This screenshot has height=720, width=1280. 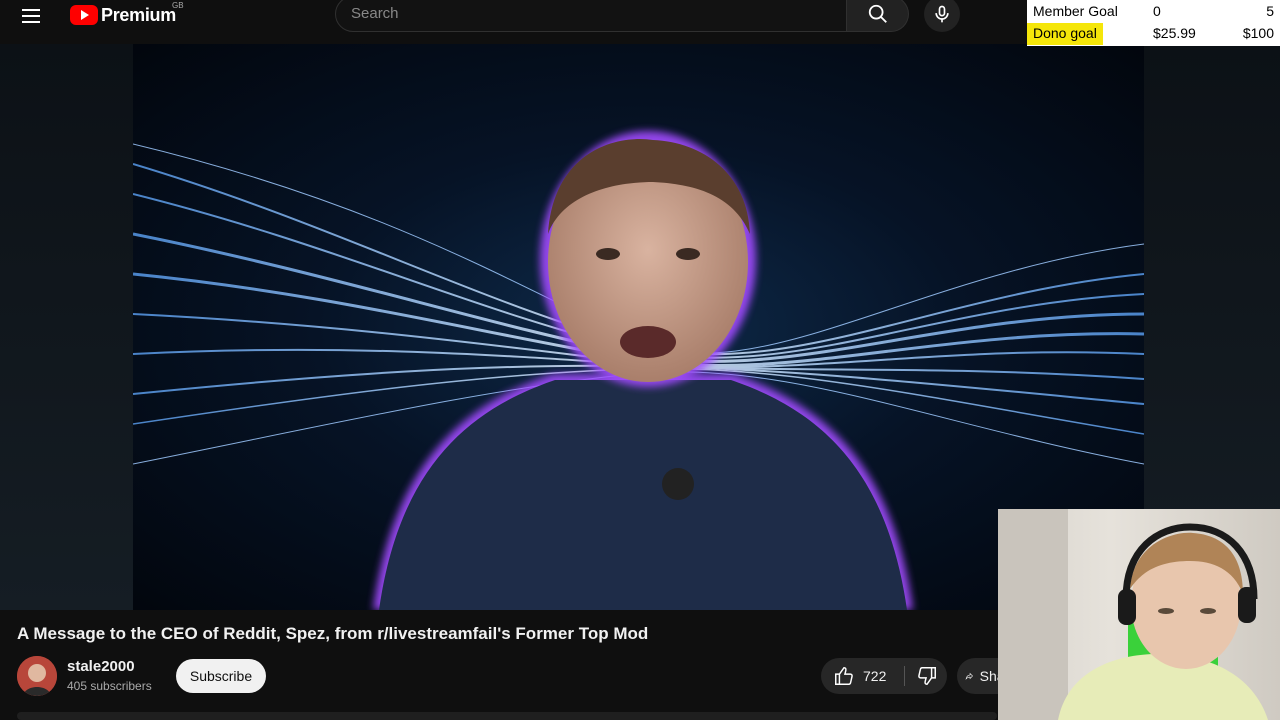 I want to click on member-goal-current: 0, so click(x=1157, y=11).